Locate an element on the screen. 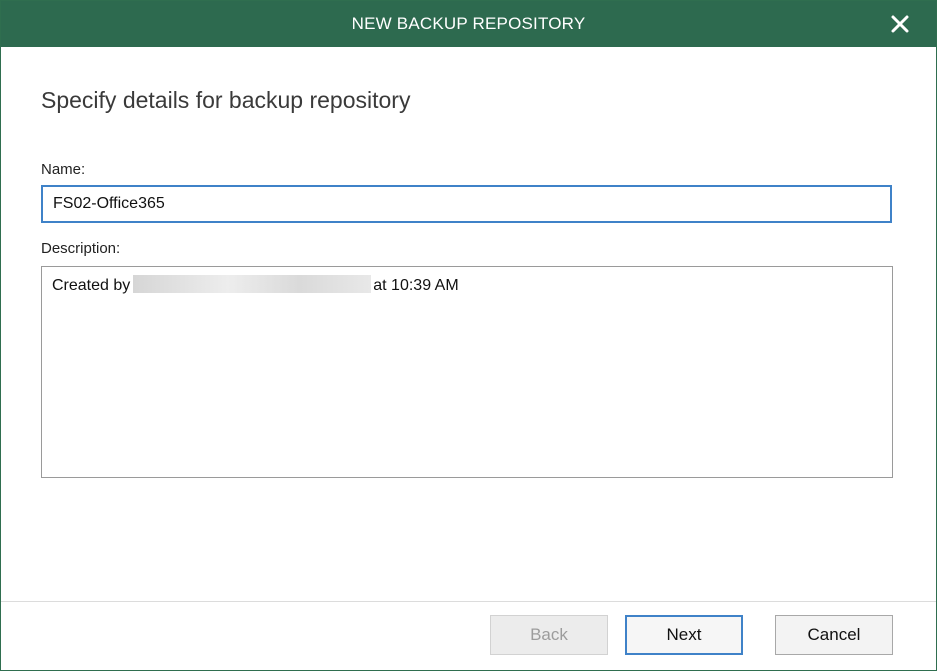 The image size is (937, 671). title-bar: NEW BACKUP REPOSITORY is located at coordinates (468, 24).